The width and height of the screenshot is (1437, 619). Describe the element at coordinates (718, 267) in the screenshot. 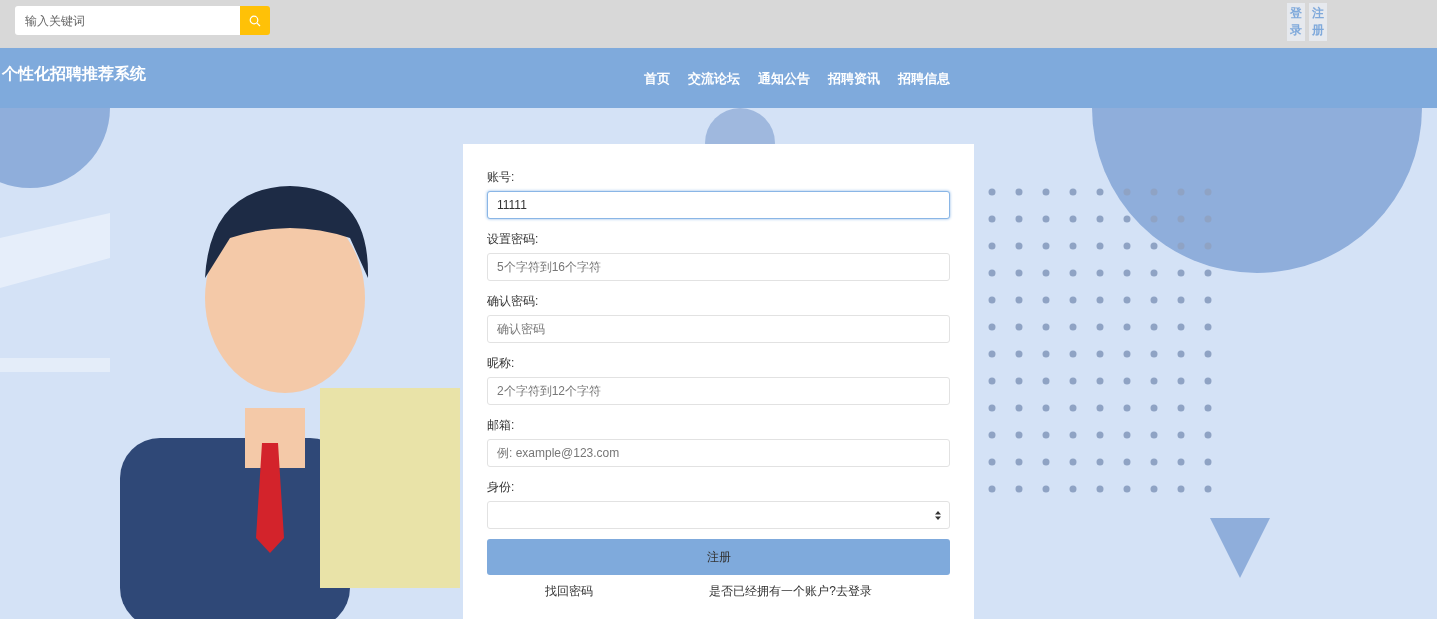

I see `input-field: 5个字符到16个字符` at that location.